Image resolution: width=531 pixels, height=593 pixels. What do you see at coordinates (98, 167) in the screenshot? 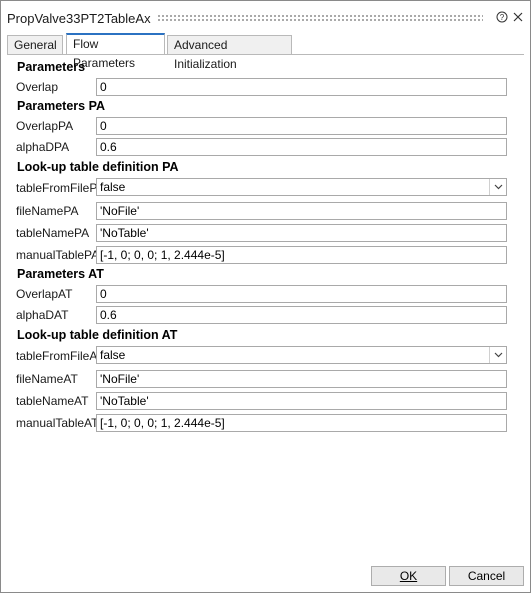
I see `section-lookup-pa: Look-up table definition PA` at bounding box center [98, 167].